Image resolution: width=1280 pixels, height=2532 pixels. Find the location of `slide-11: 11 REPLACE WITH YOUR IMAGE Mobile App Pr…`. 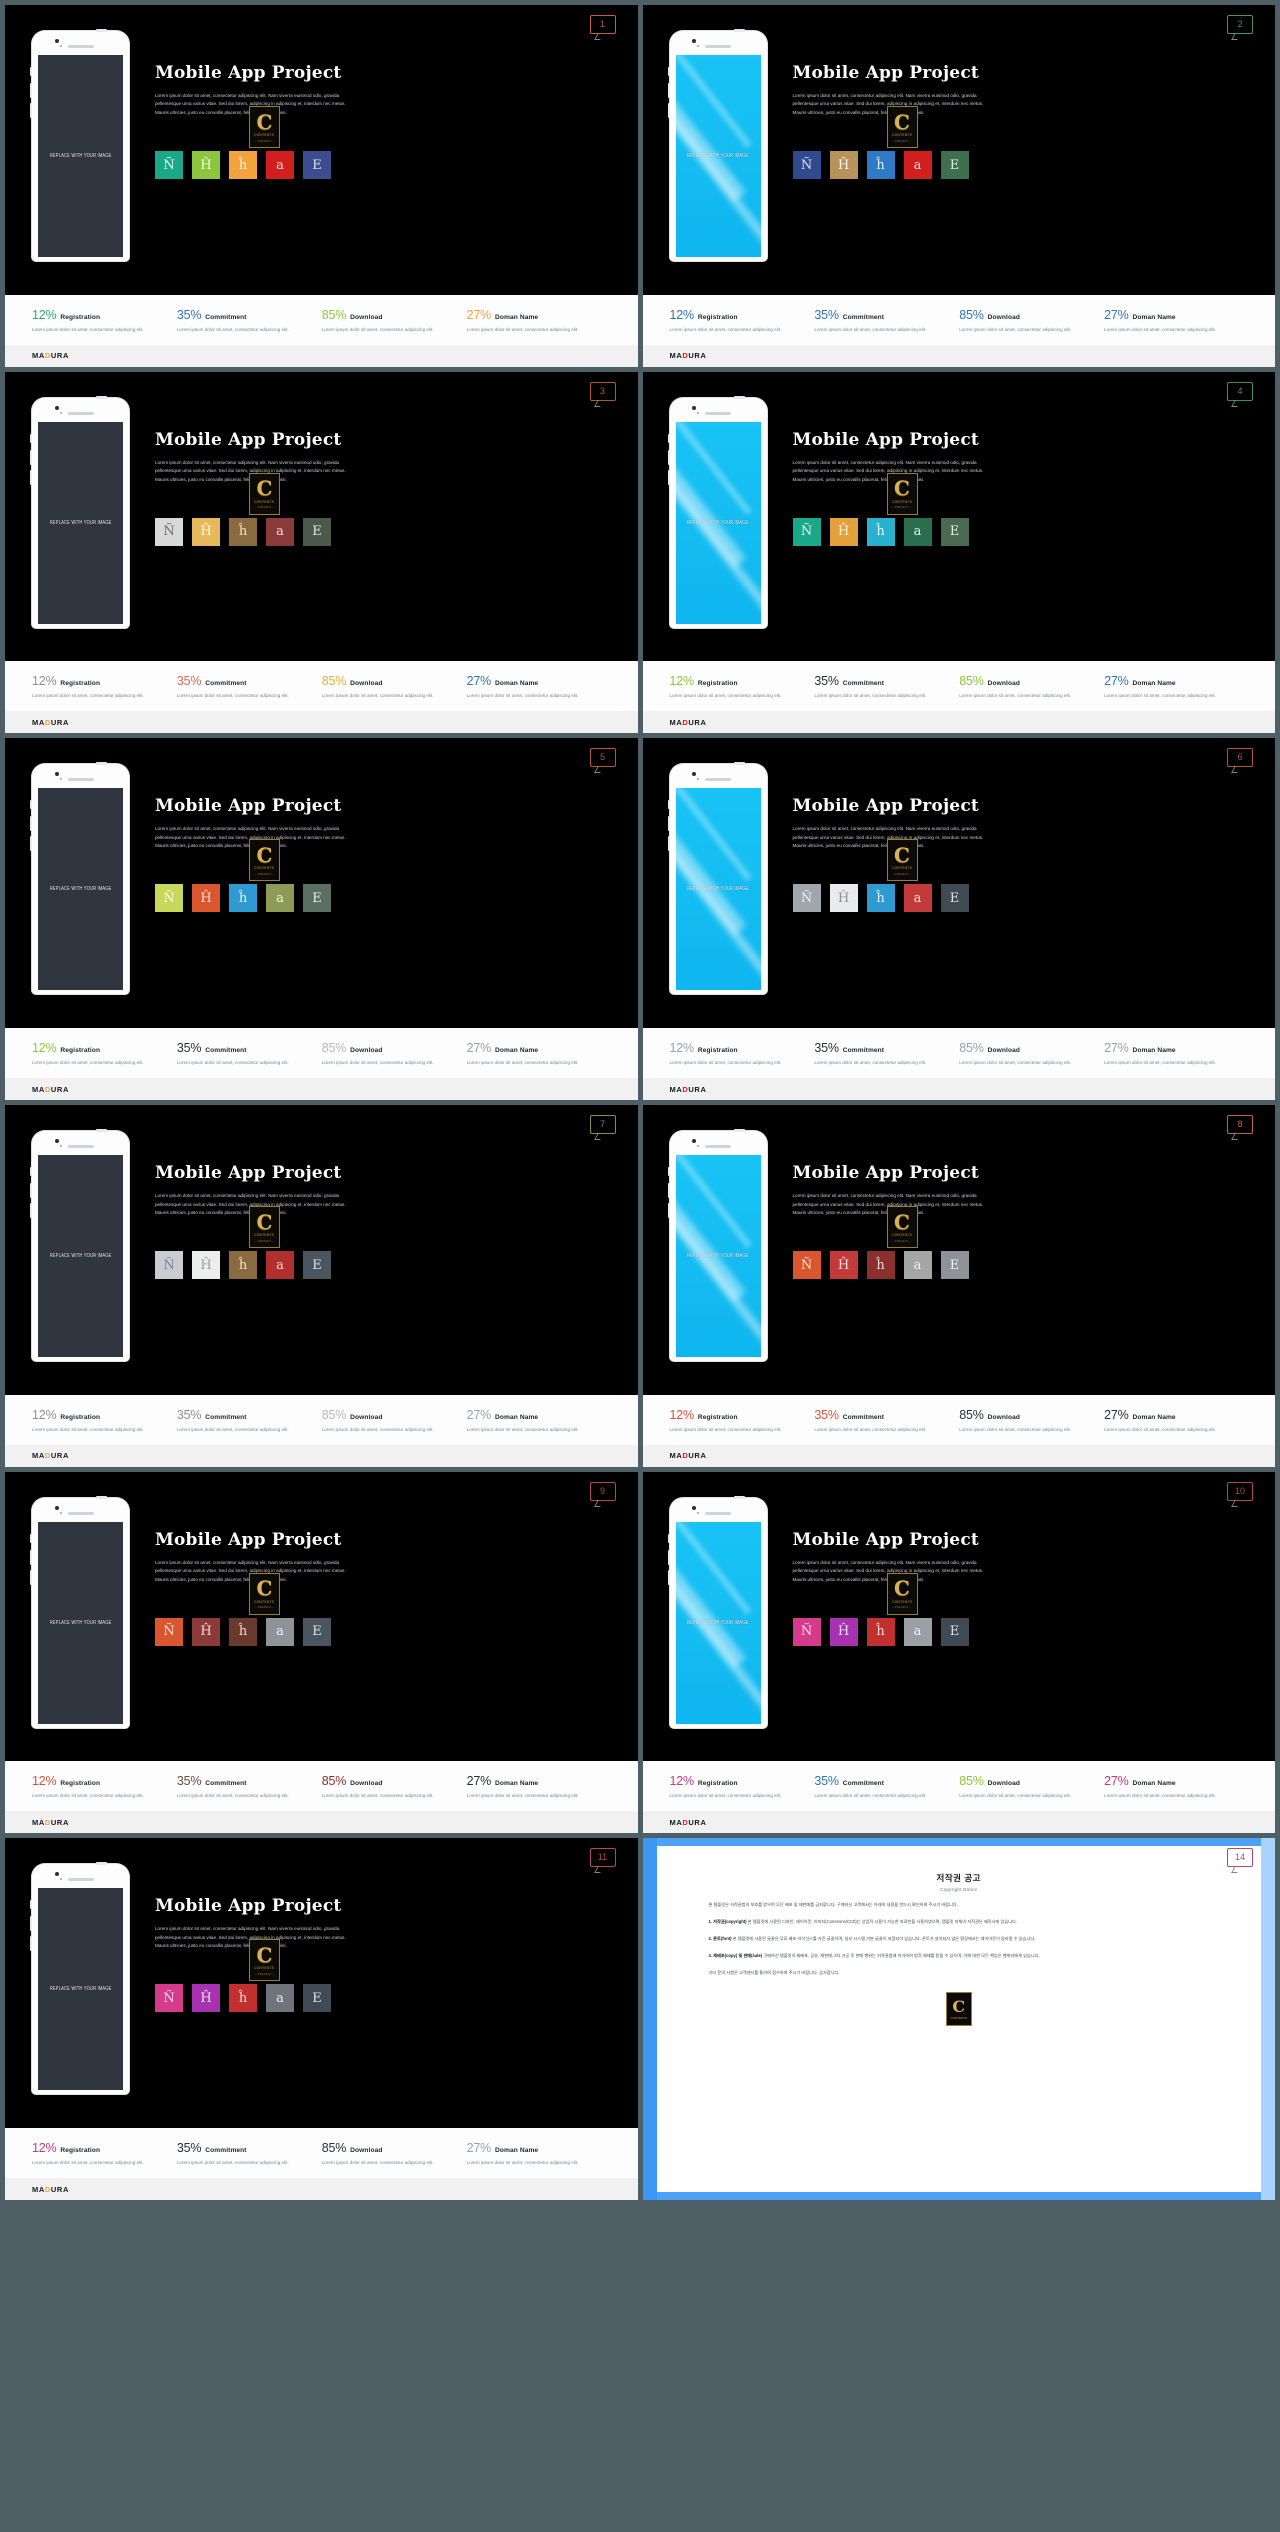

slide-11: 11 REPLACE WITH YOUR IMAGE Mobile App Pr… is located at coordinates (321, 2019).